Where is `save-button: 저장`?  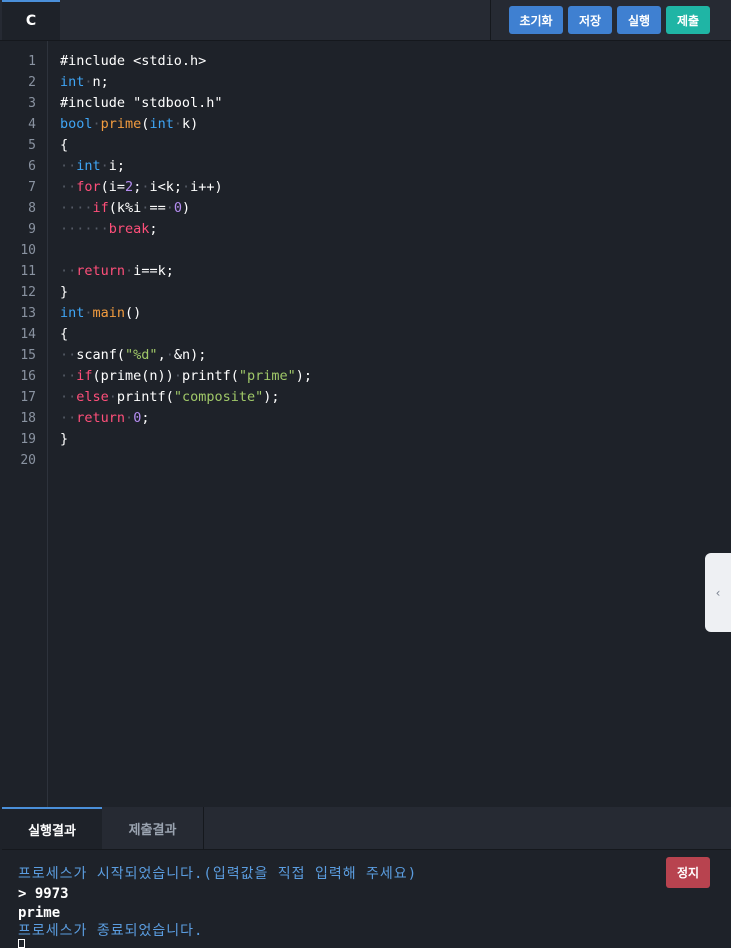
save-button: 저장 is located at coordinates (590, 20).